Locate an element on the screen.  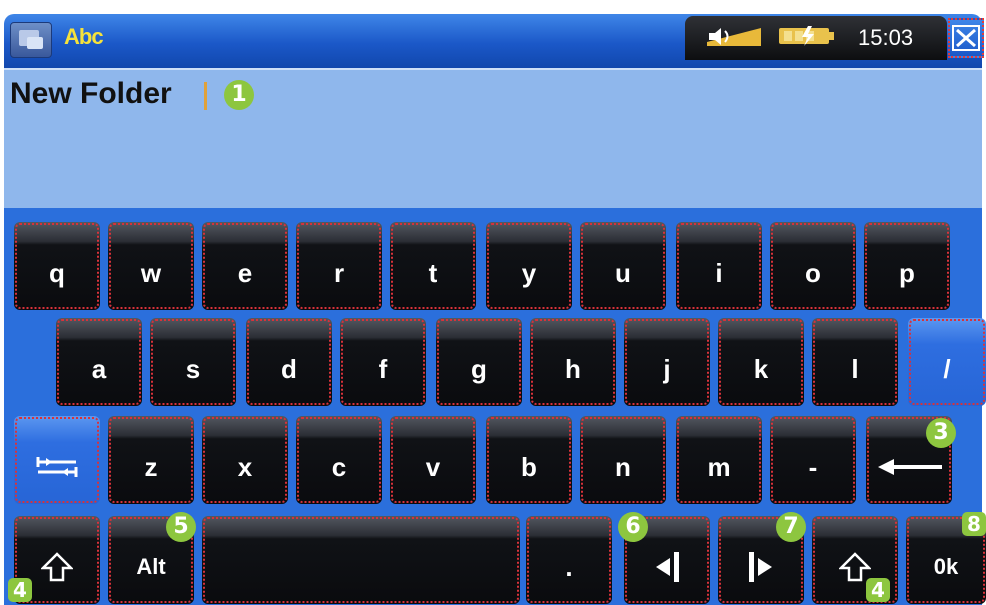
cursor-right-icon is located at coordinates (760, 567).